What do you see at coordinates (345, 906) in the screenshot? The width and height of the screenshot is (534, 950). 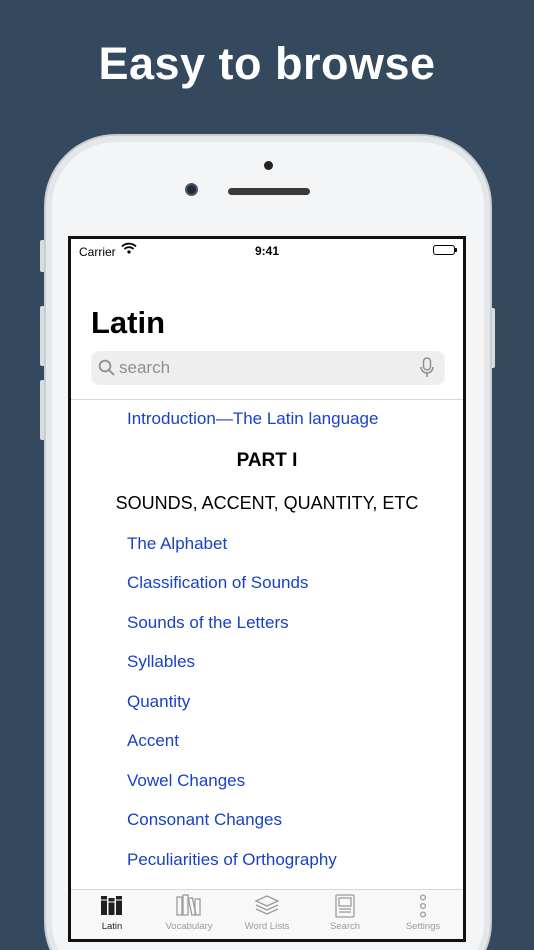 I see `book-search-icon` at bounding box center [345, 906].